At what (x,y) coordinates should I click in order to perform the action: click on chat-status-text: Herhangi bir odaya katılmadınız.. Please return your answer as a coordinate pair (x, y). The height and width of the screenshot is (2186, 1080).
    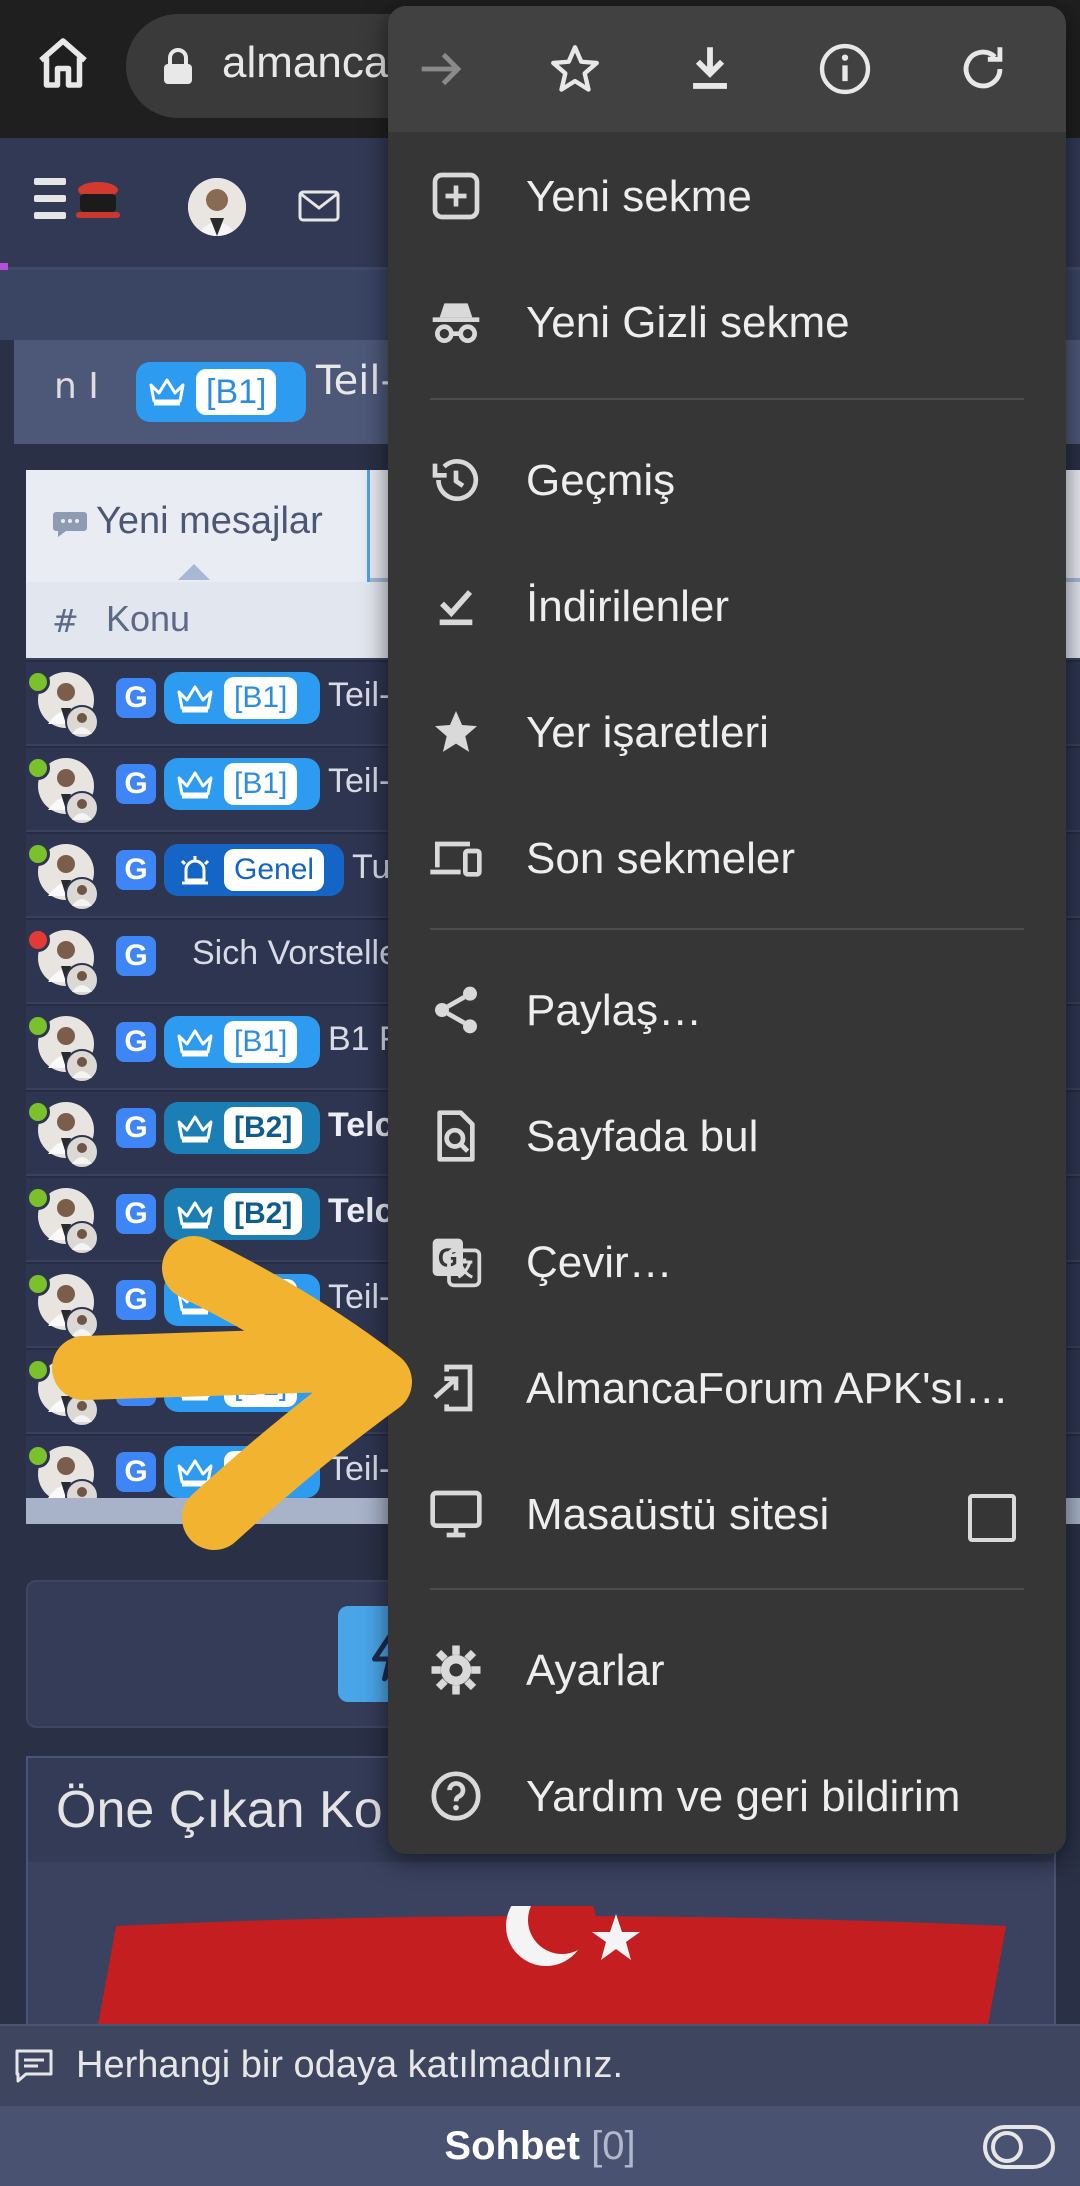
    Looking at the image, I should click on (350, 2065).